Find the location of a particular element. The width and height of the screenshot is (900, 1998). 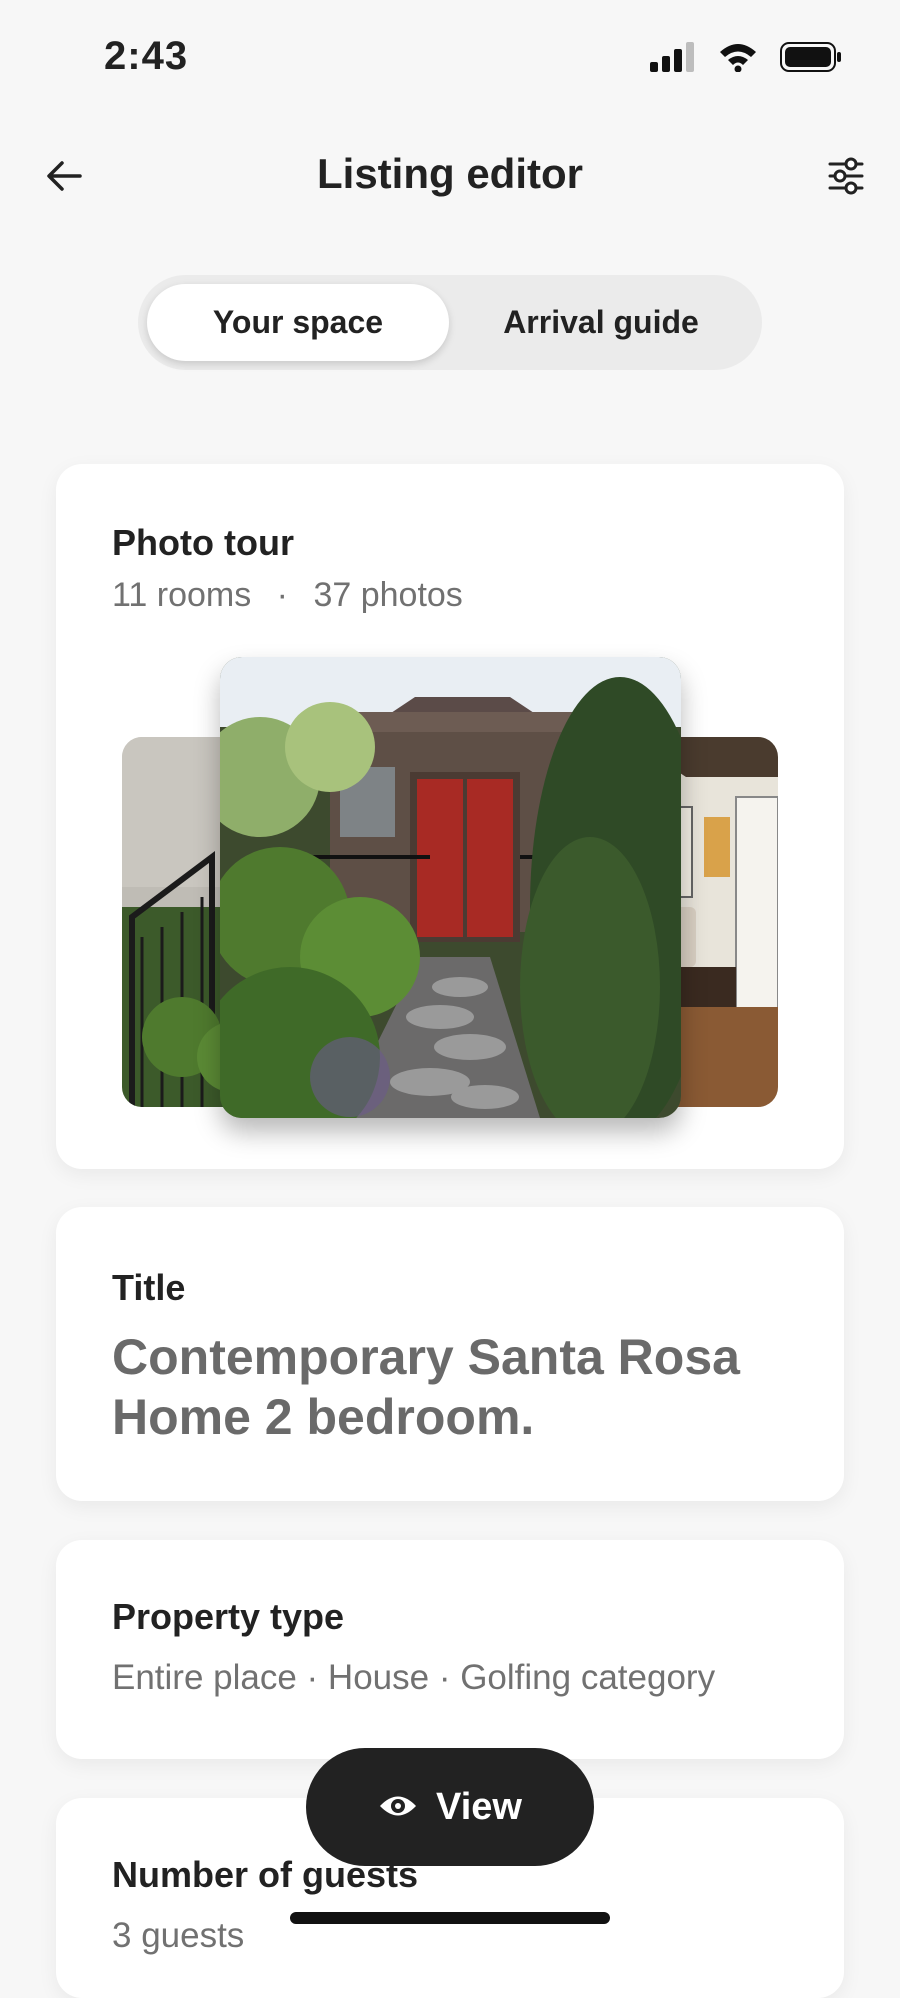

title-label: Title is located at coordinates (149, 1287).